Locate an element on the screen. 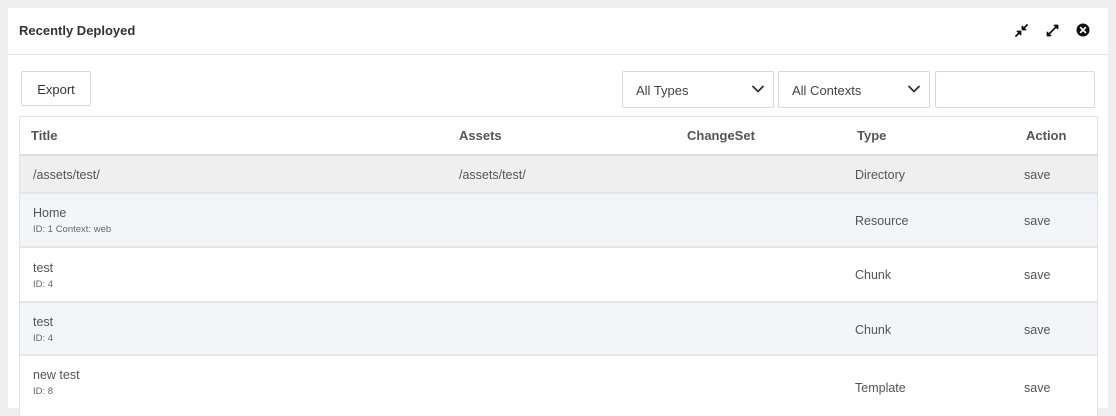  column-header-changeset: ChangeSet is located at coordinates (721, 135).